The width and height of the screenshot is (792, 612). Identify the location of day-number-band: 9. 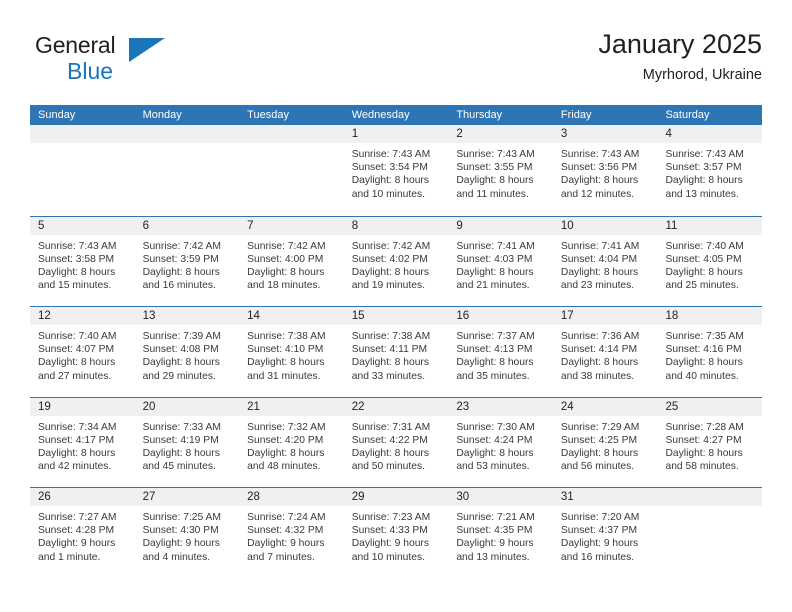
(500, 225).